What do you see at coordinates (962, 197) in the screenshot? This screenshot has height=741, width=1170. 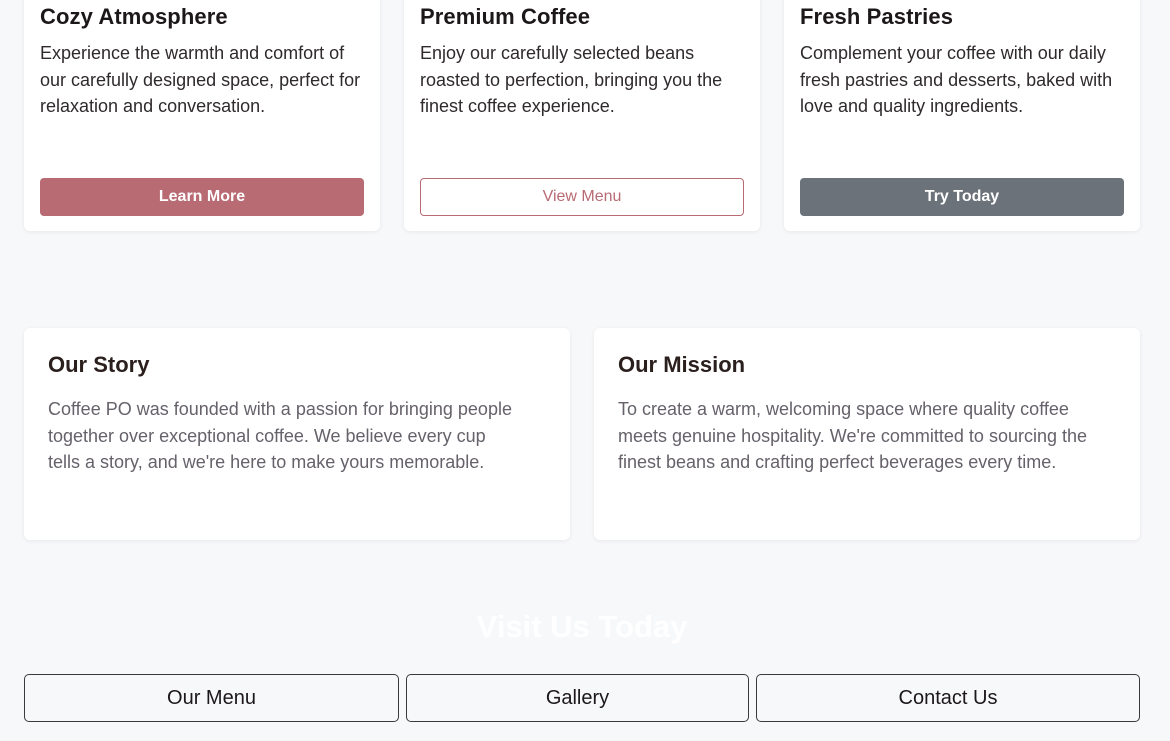 I see `try-today-button: Try Today` at bounding box center [962, 197].